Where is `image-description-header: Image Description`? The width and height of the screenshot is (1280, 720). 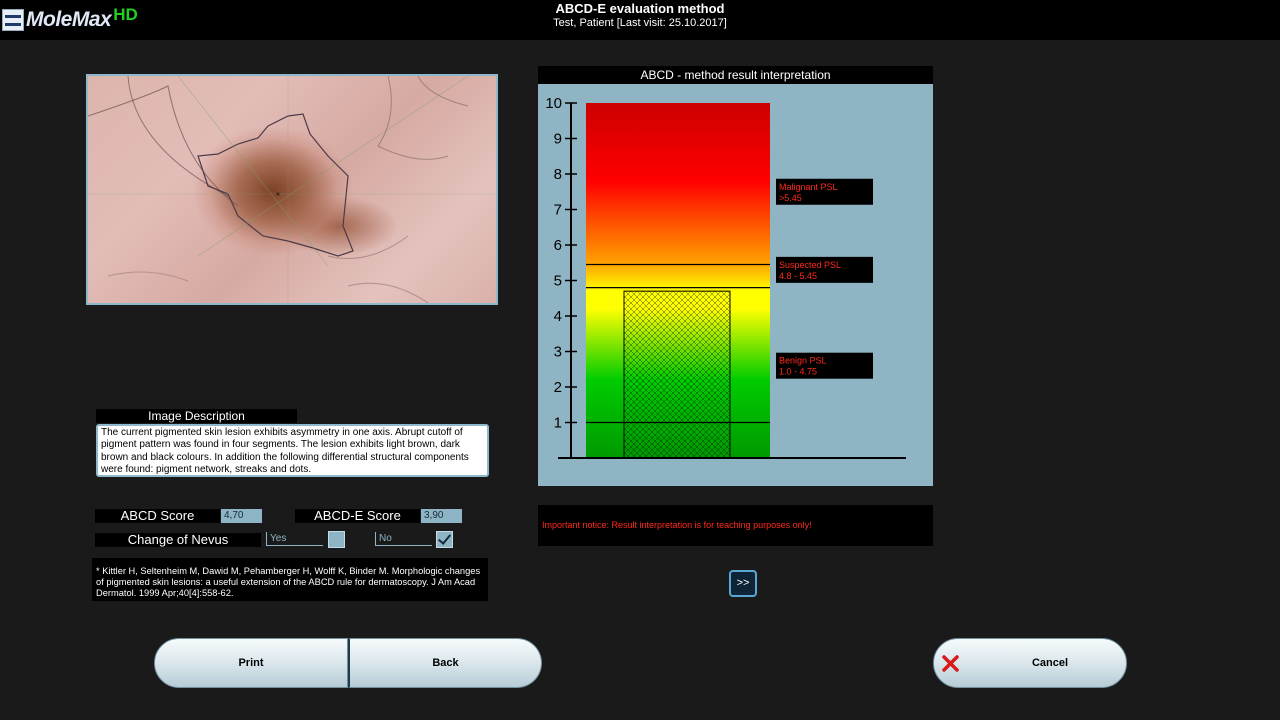 image-description-header: Image Description is located at coordinates (196, 416).